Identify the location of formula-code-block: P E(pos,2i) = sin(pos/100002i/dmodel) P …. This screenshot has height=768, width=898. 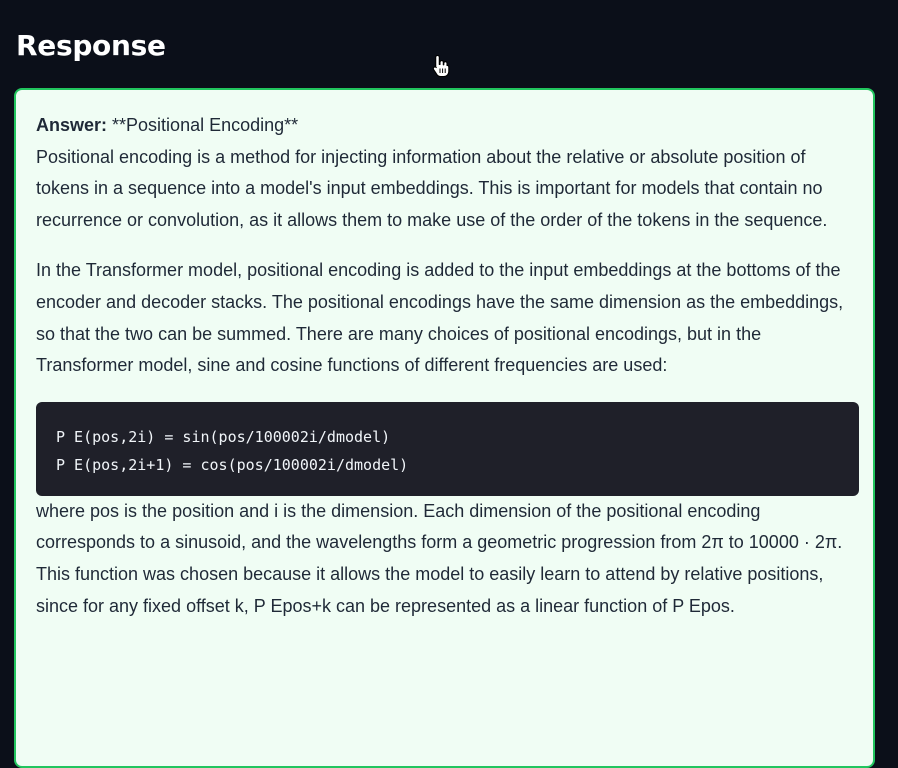
(447, 448).